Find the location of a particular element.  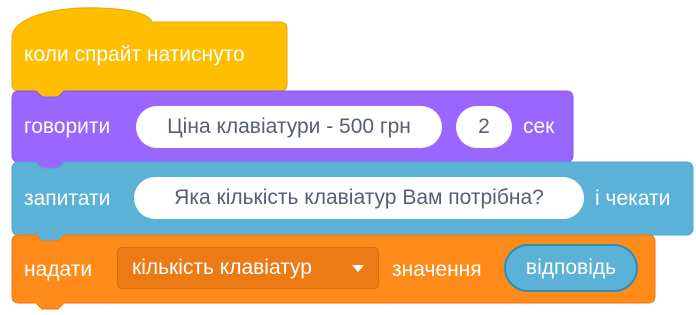

say-unit-label: сек is located at coordinates (539, 126).